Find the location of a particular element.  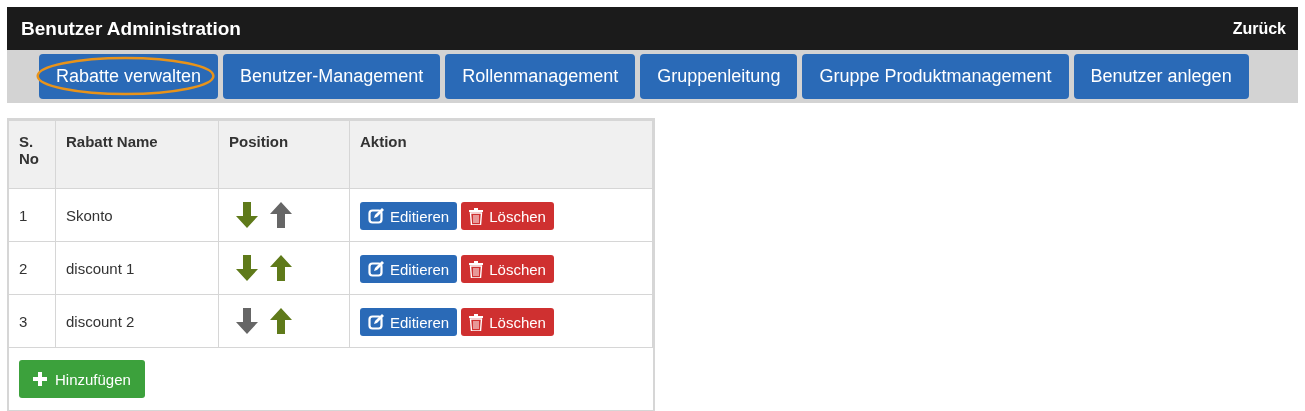

column-header: Position is located at coordinates (284, 154).